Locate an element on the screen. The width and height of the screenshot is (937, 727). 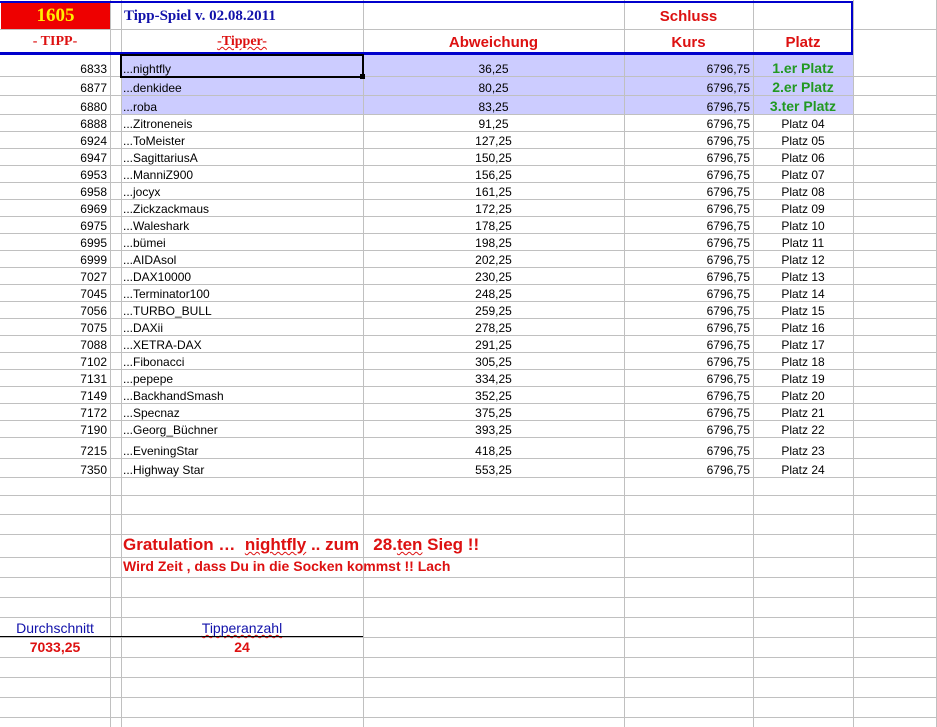
count-value: 24 is located at coordinates (242, 647).